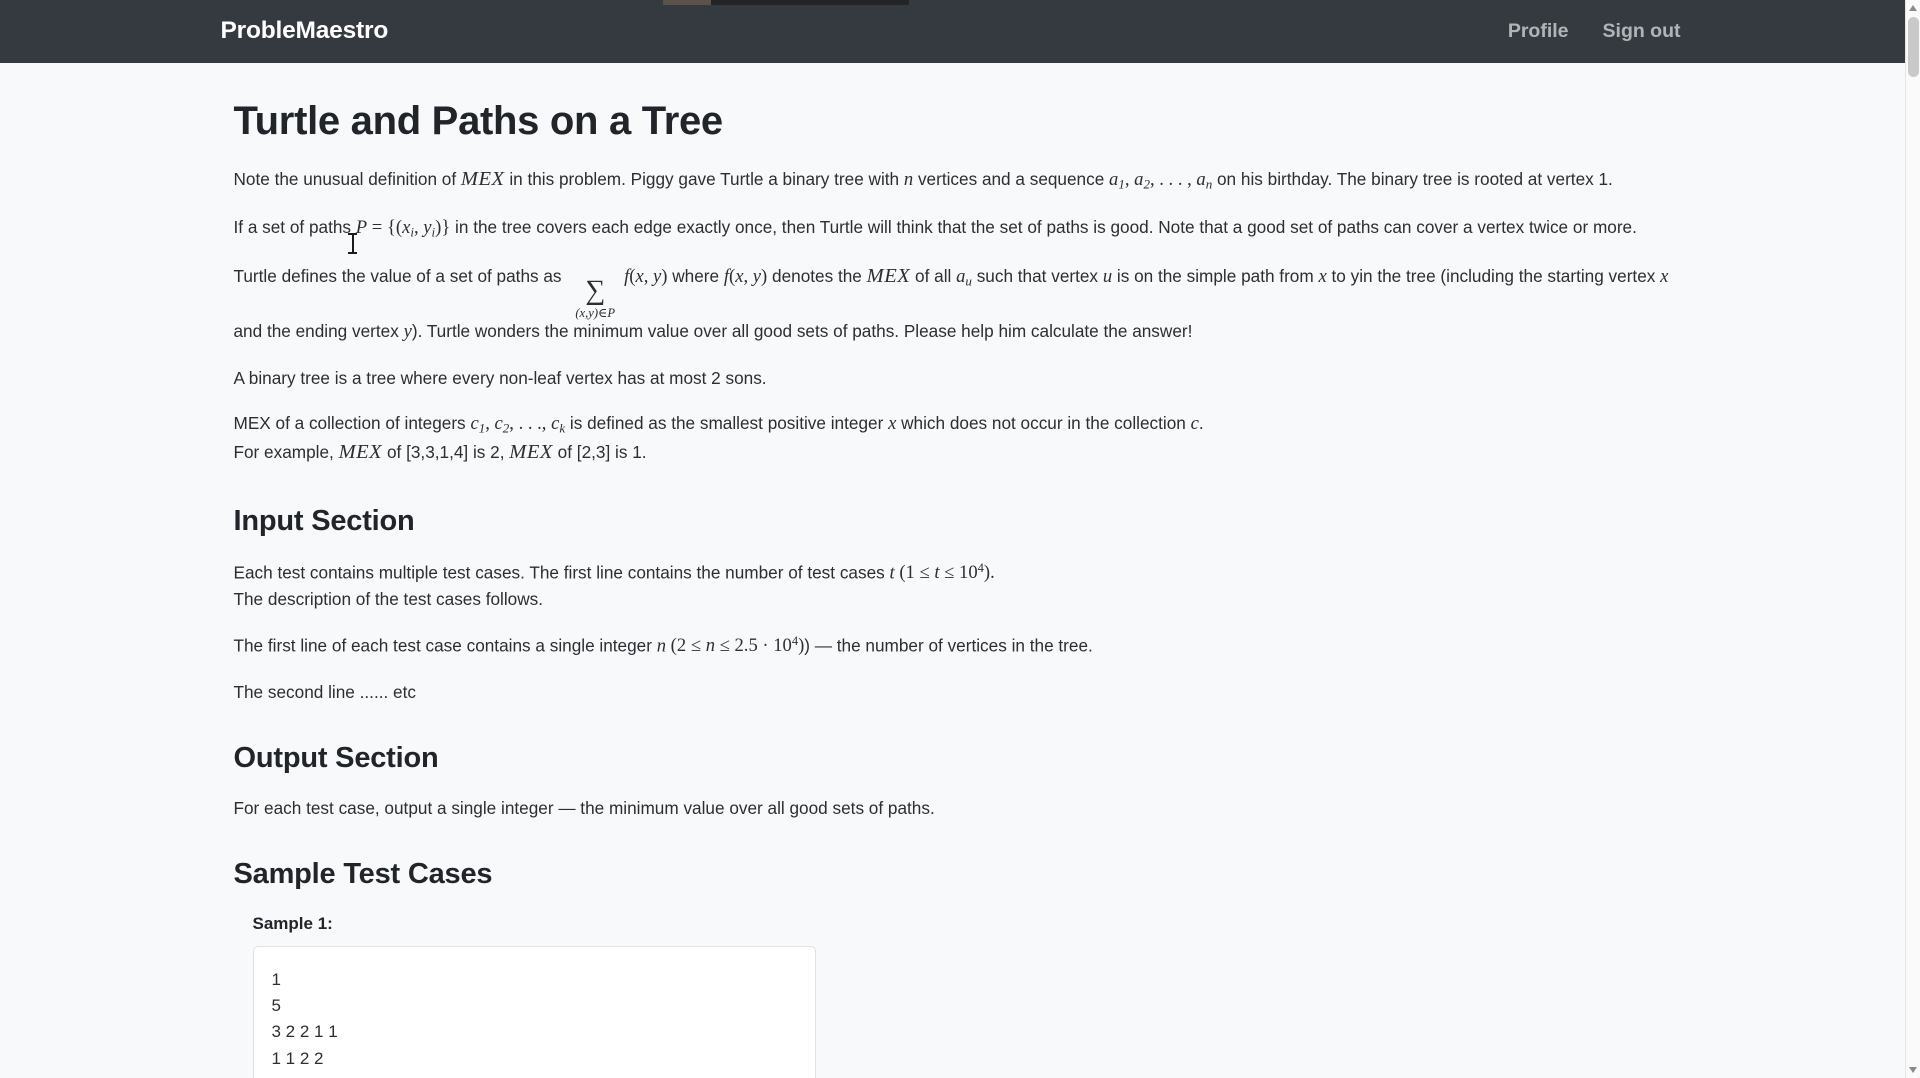 Image resolution: width=1920 pixels, height=1078 pixels. What do you see at coordinates (933, 276) in the screenshot?
I see `p3-mid3: of all` at bounding box center [933, 276].